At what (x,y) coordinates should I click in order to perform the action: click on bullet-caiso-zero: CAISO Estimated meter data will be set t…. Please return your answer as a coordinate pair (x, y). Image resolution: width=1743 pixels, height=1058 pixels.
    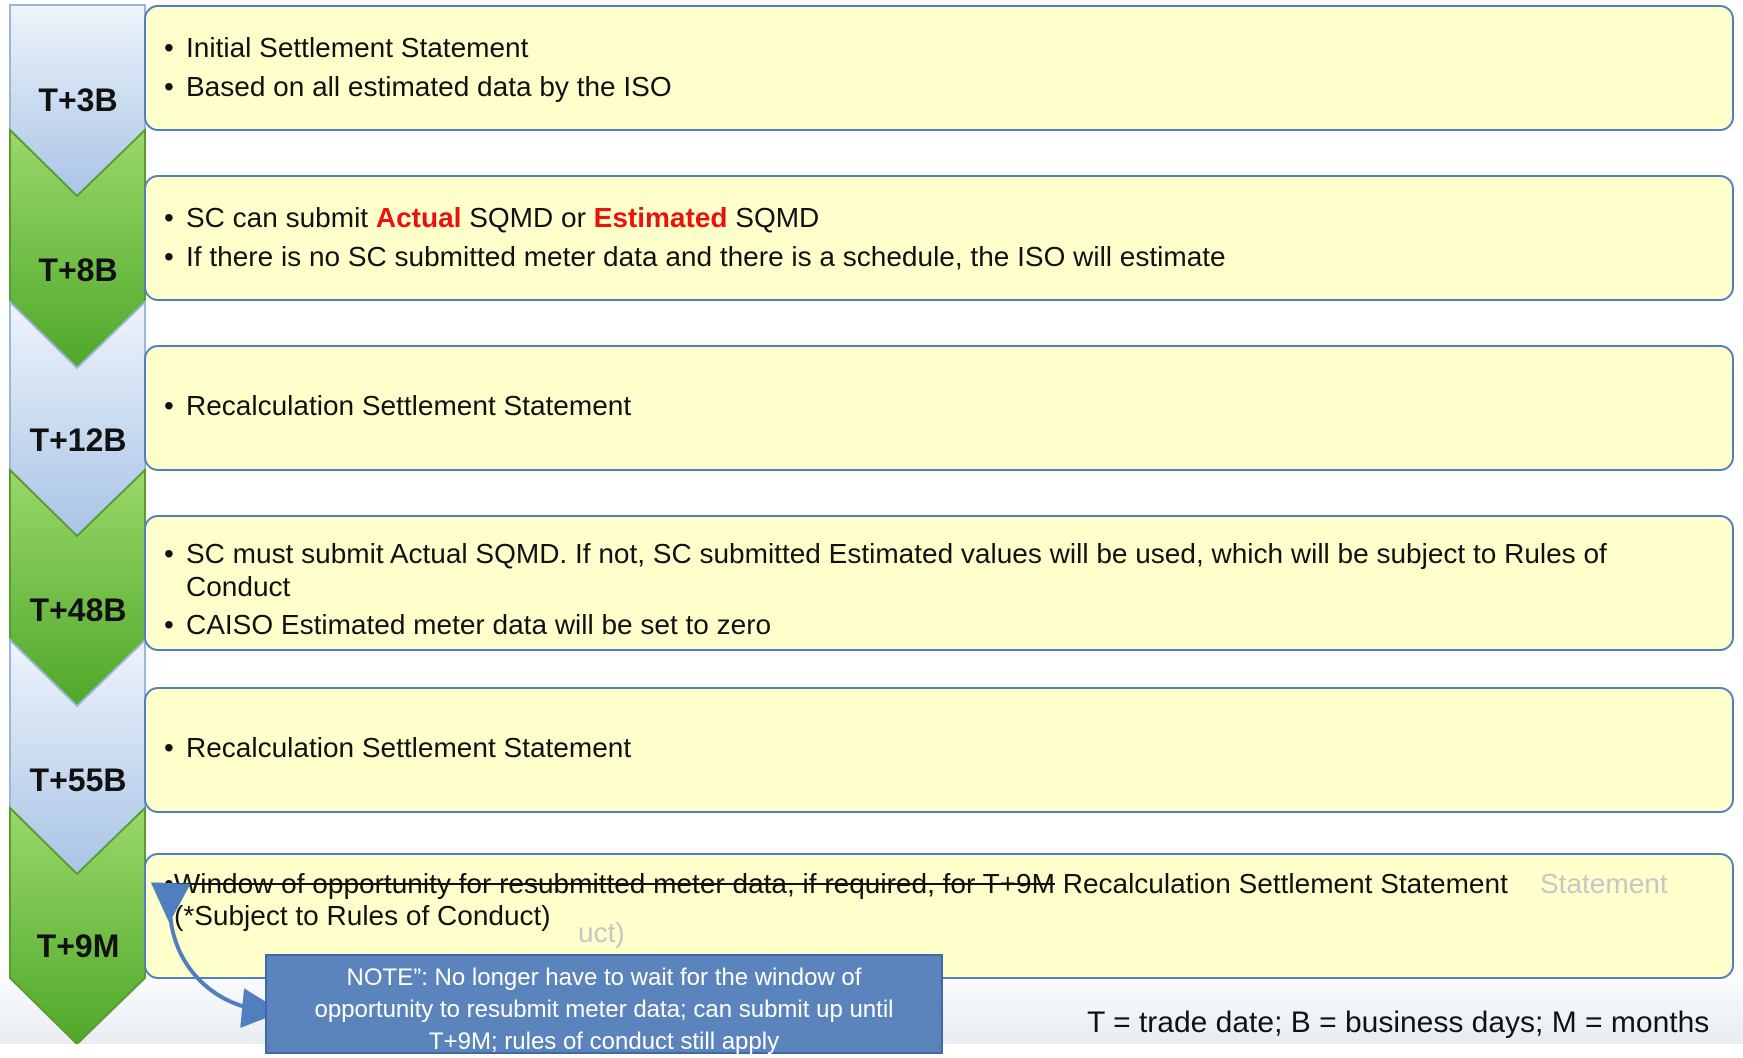
    Looking at the image, I should click on (928, 625).